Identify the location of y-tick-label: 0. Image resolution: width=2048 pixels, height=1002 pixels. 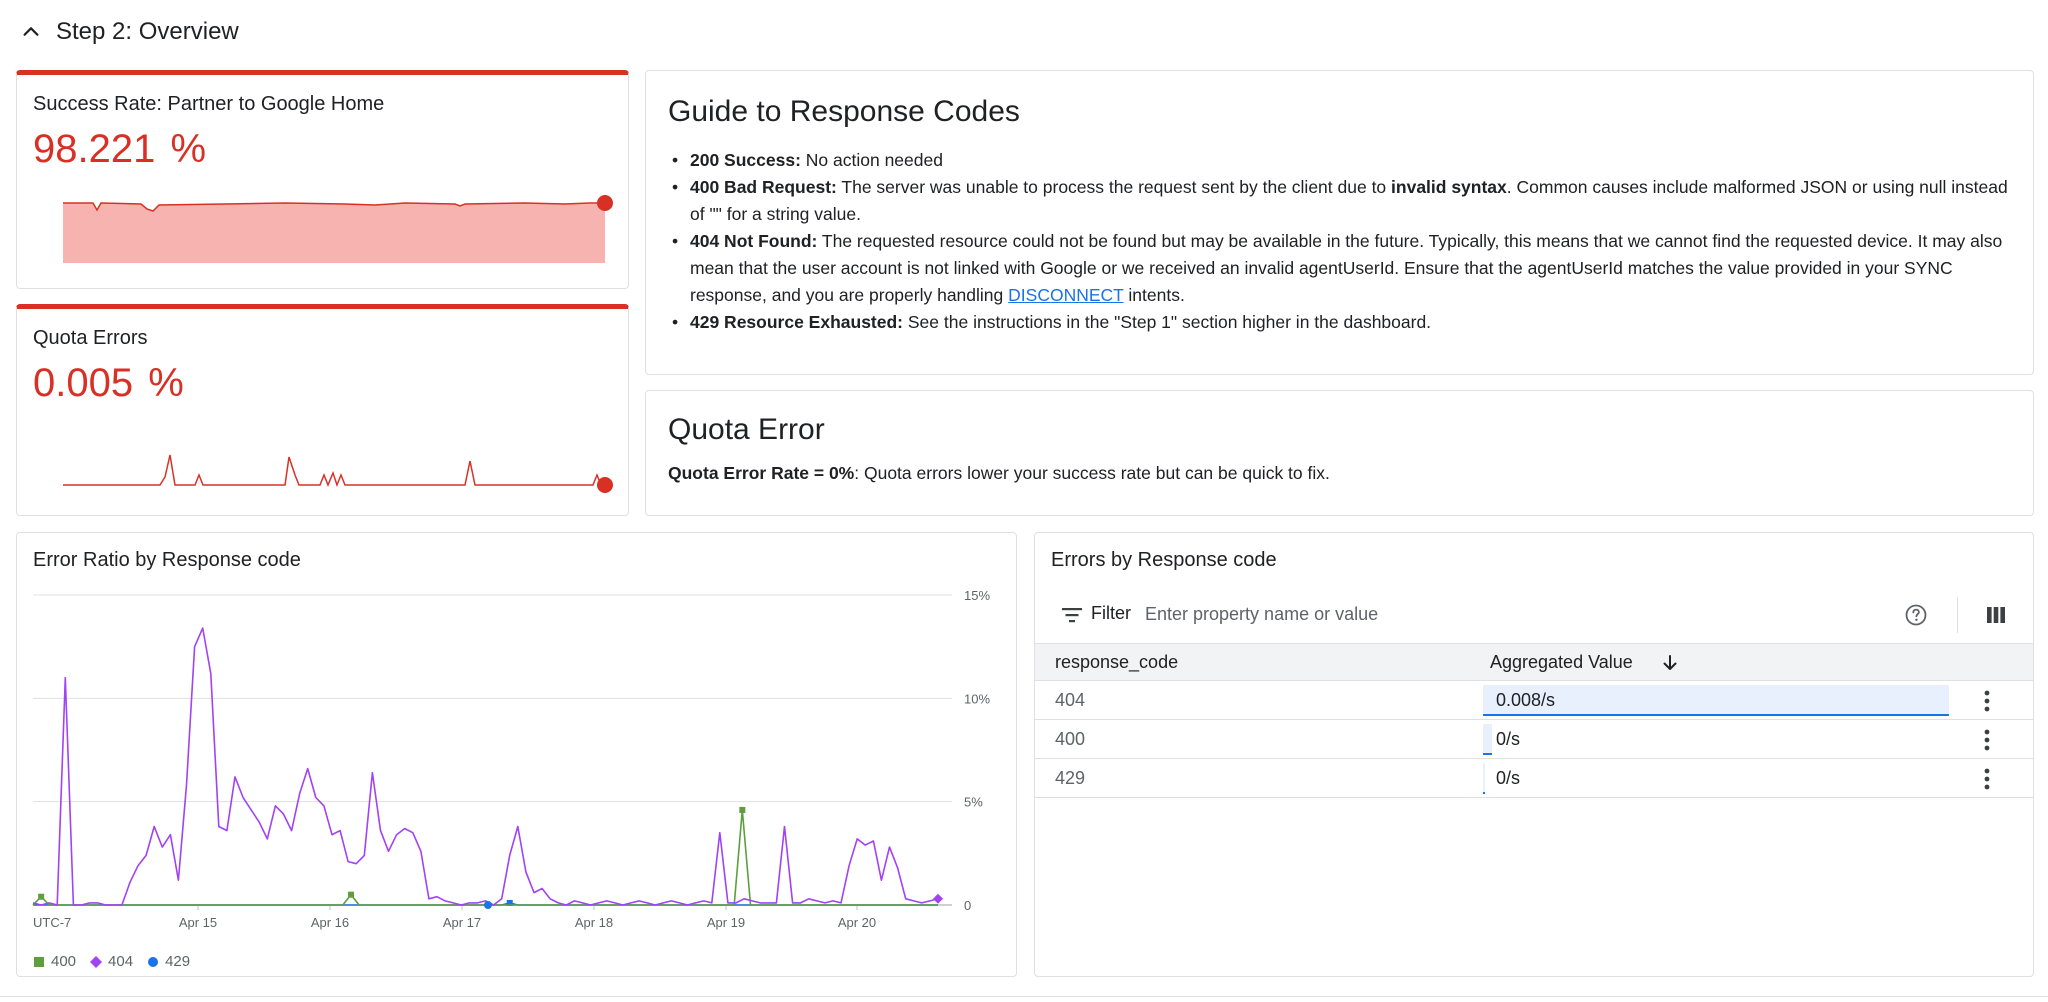
(967, 905).